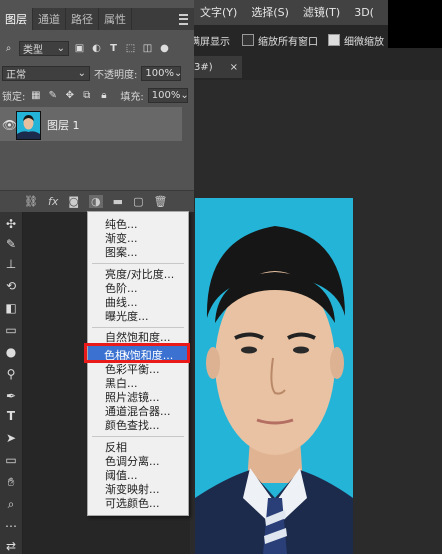 The width and height of the screenshot is (442, 554). Describe the element at coordinates (11, 264) in the screenshot. I see `stamp-tool-icon: ⊥` at that location.